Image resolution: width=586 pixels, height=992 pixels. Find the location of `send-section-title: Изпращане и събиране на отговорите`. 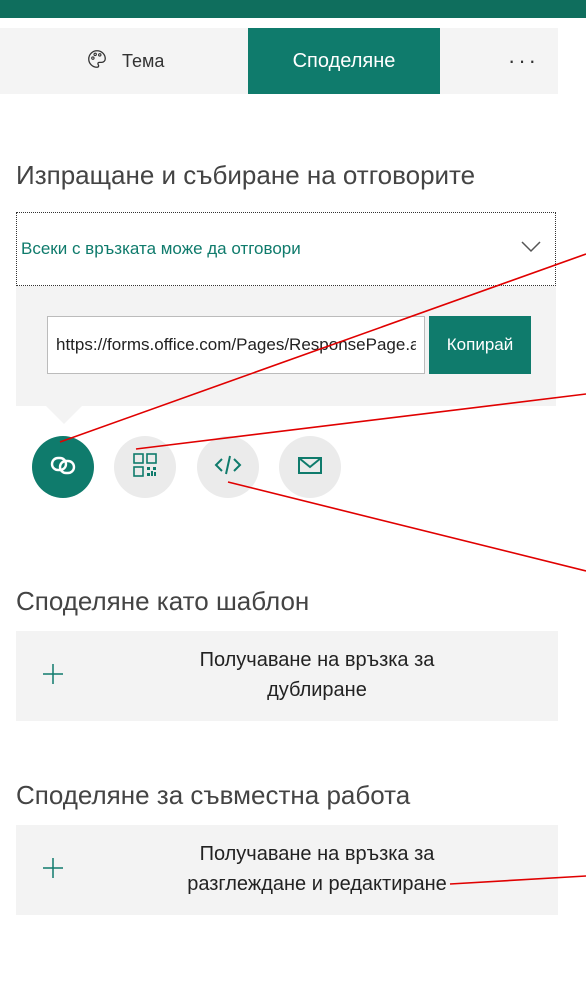

send-section-title: Изпращане и събиране на отговорите is located at coordinates (246, 175).